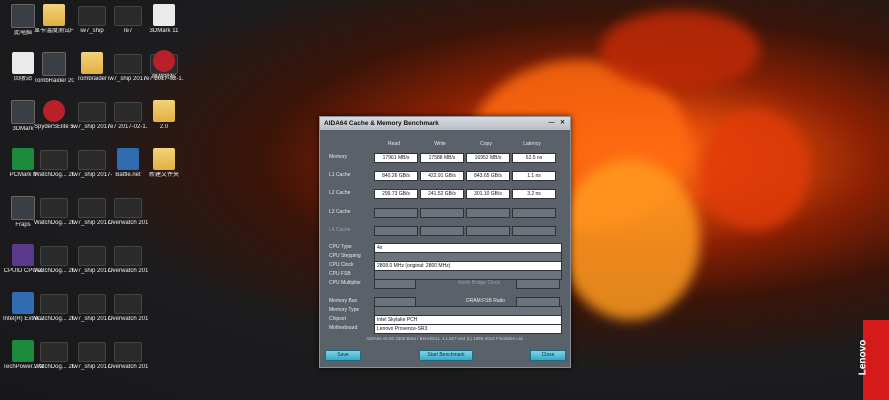 Image resolution: width=889 pixels, height=400 pixels. I want to click on desktop-icon-label: re7, so click(128, 31).